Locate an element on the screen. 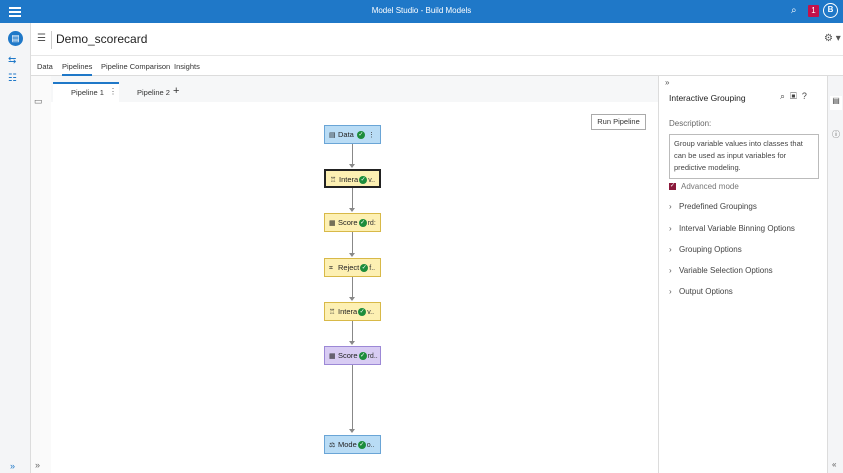 The width and height of the screenshot is (843, 473). tab-insights: Insights is located at coordinates (187, 66).